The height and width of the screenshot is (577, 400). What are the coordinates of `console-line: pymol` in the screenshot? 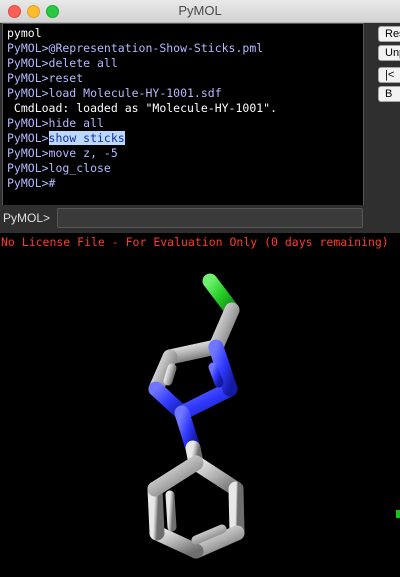 It's located at (24, 33).